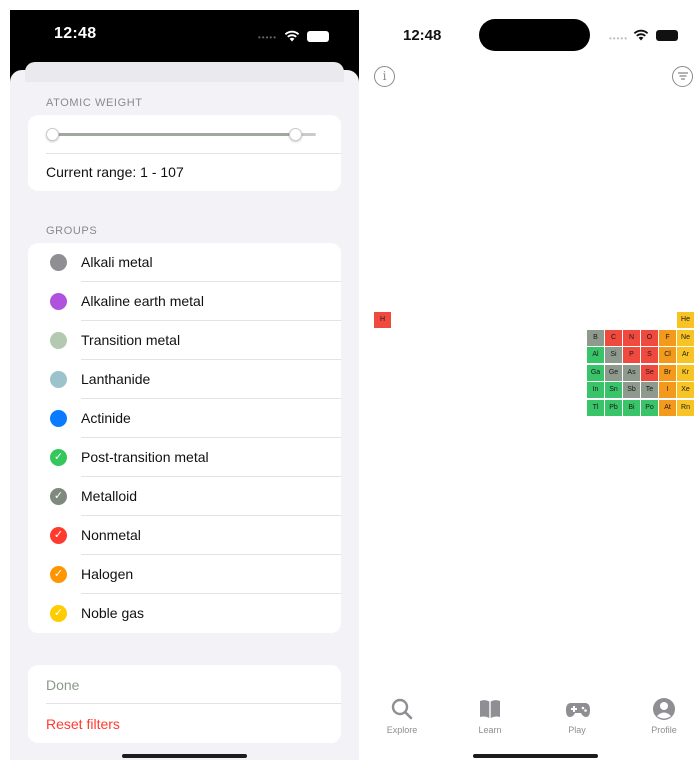 The height and width of the screenshot is (760, 694). Describe the element at coordinates (595, 338) in the screenshot. I see `element-b: B` at that location.